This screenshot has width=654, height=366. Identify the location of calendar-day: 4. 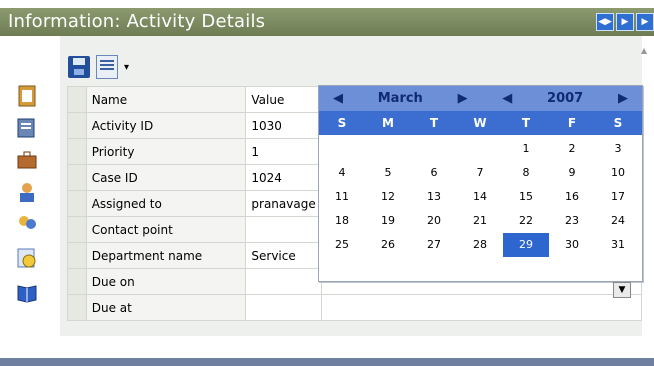
(342, 173).